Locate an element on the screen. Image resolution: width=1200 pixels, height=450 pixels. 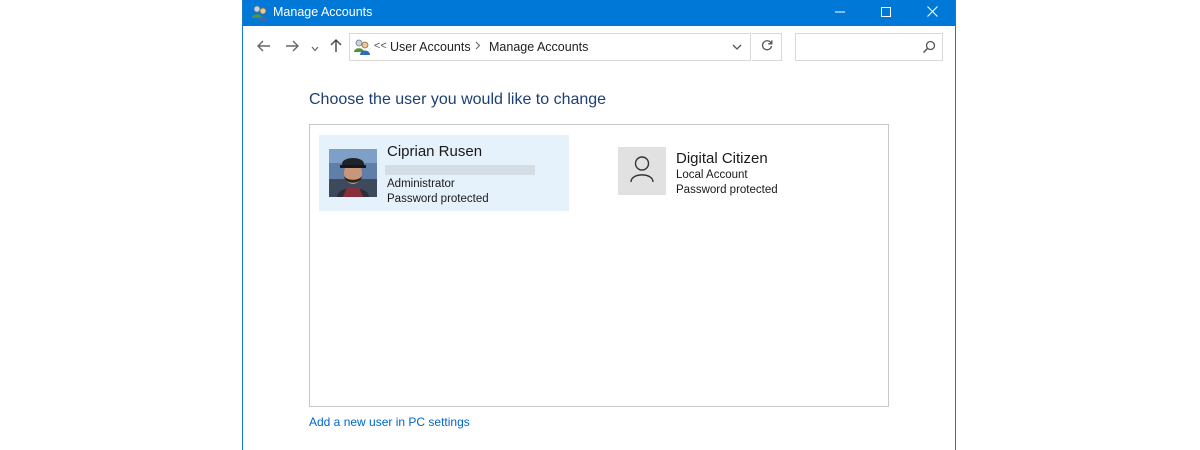
address-bar: << User Accounts Manage Accounts is located at coordinates (550, 47).